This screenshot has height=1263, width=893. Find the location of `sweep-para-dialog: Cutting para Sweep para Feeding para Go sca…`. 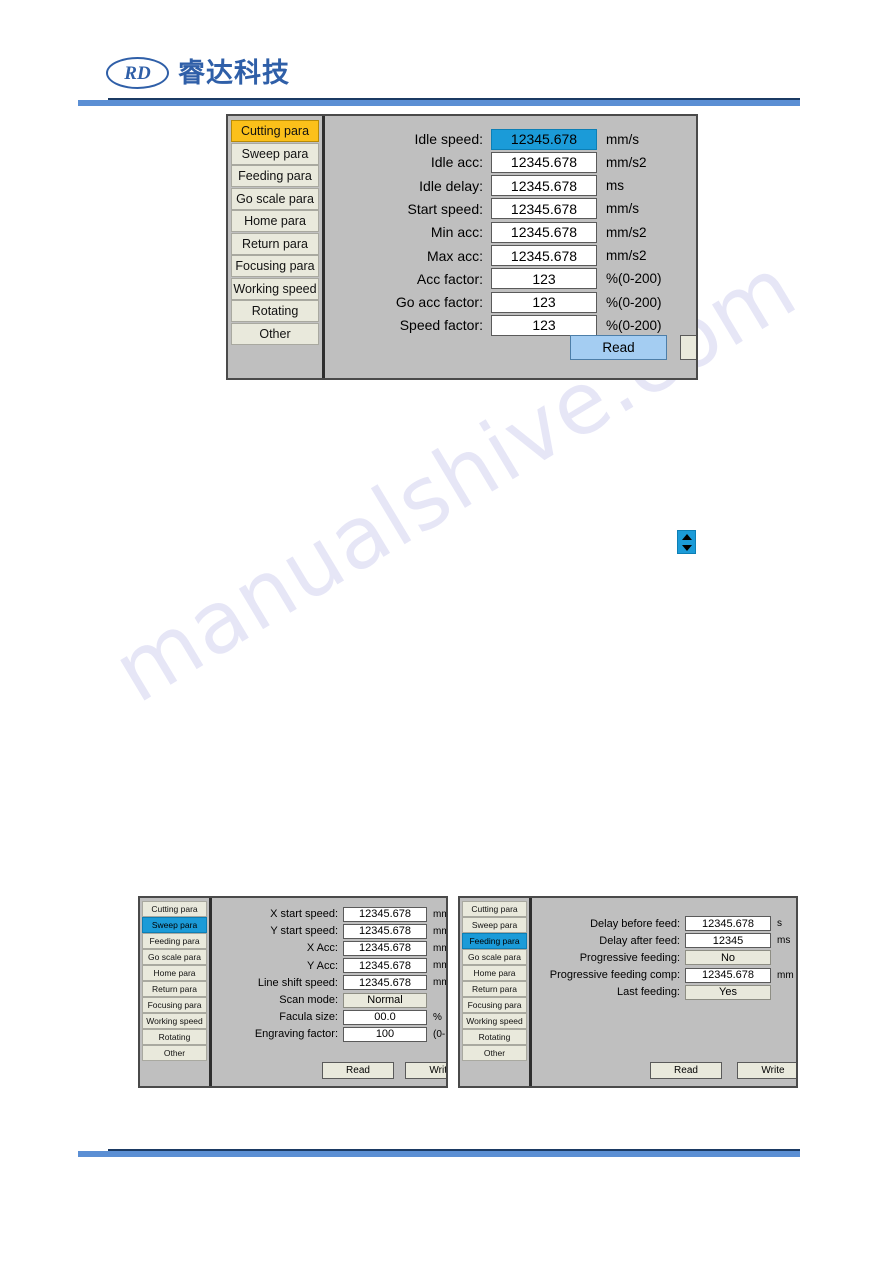

sweep-para-dialog: Cutting para Sweep para Feeding para Go sca… is located at coordinates (293, 992).